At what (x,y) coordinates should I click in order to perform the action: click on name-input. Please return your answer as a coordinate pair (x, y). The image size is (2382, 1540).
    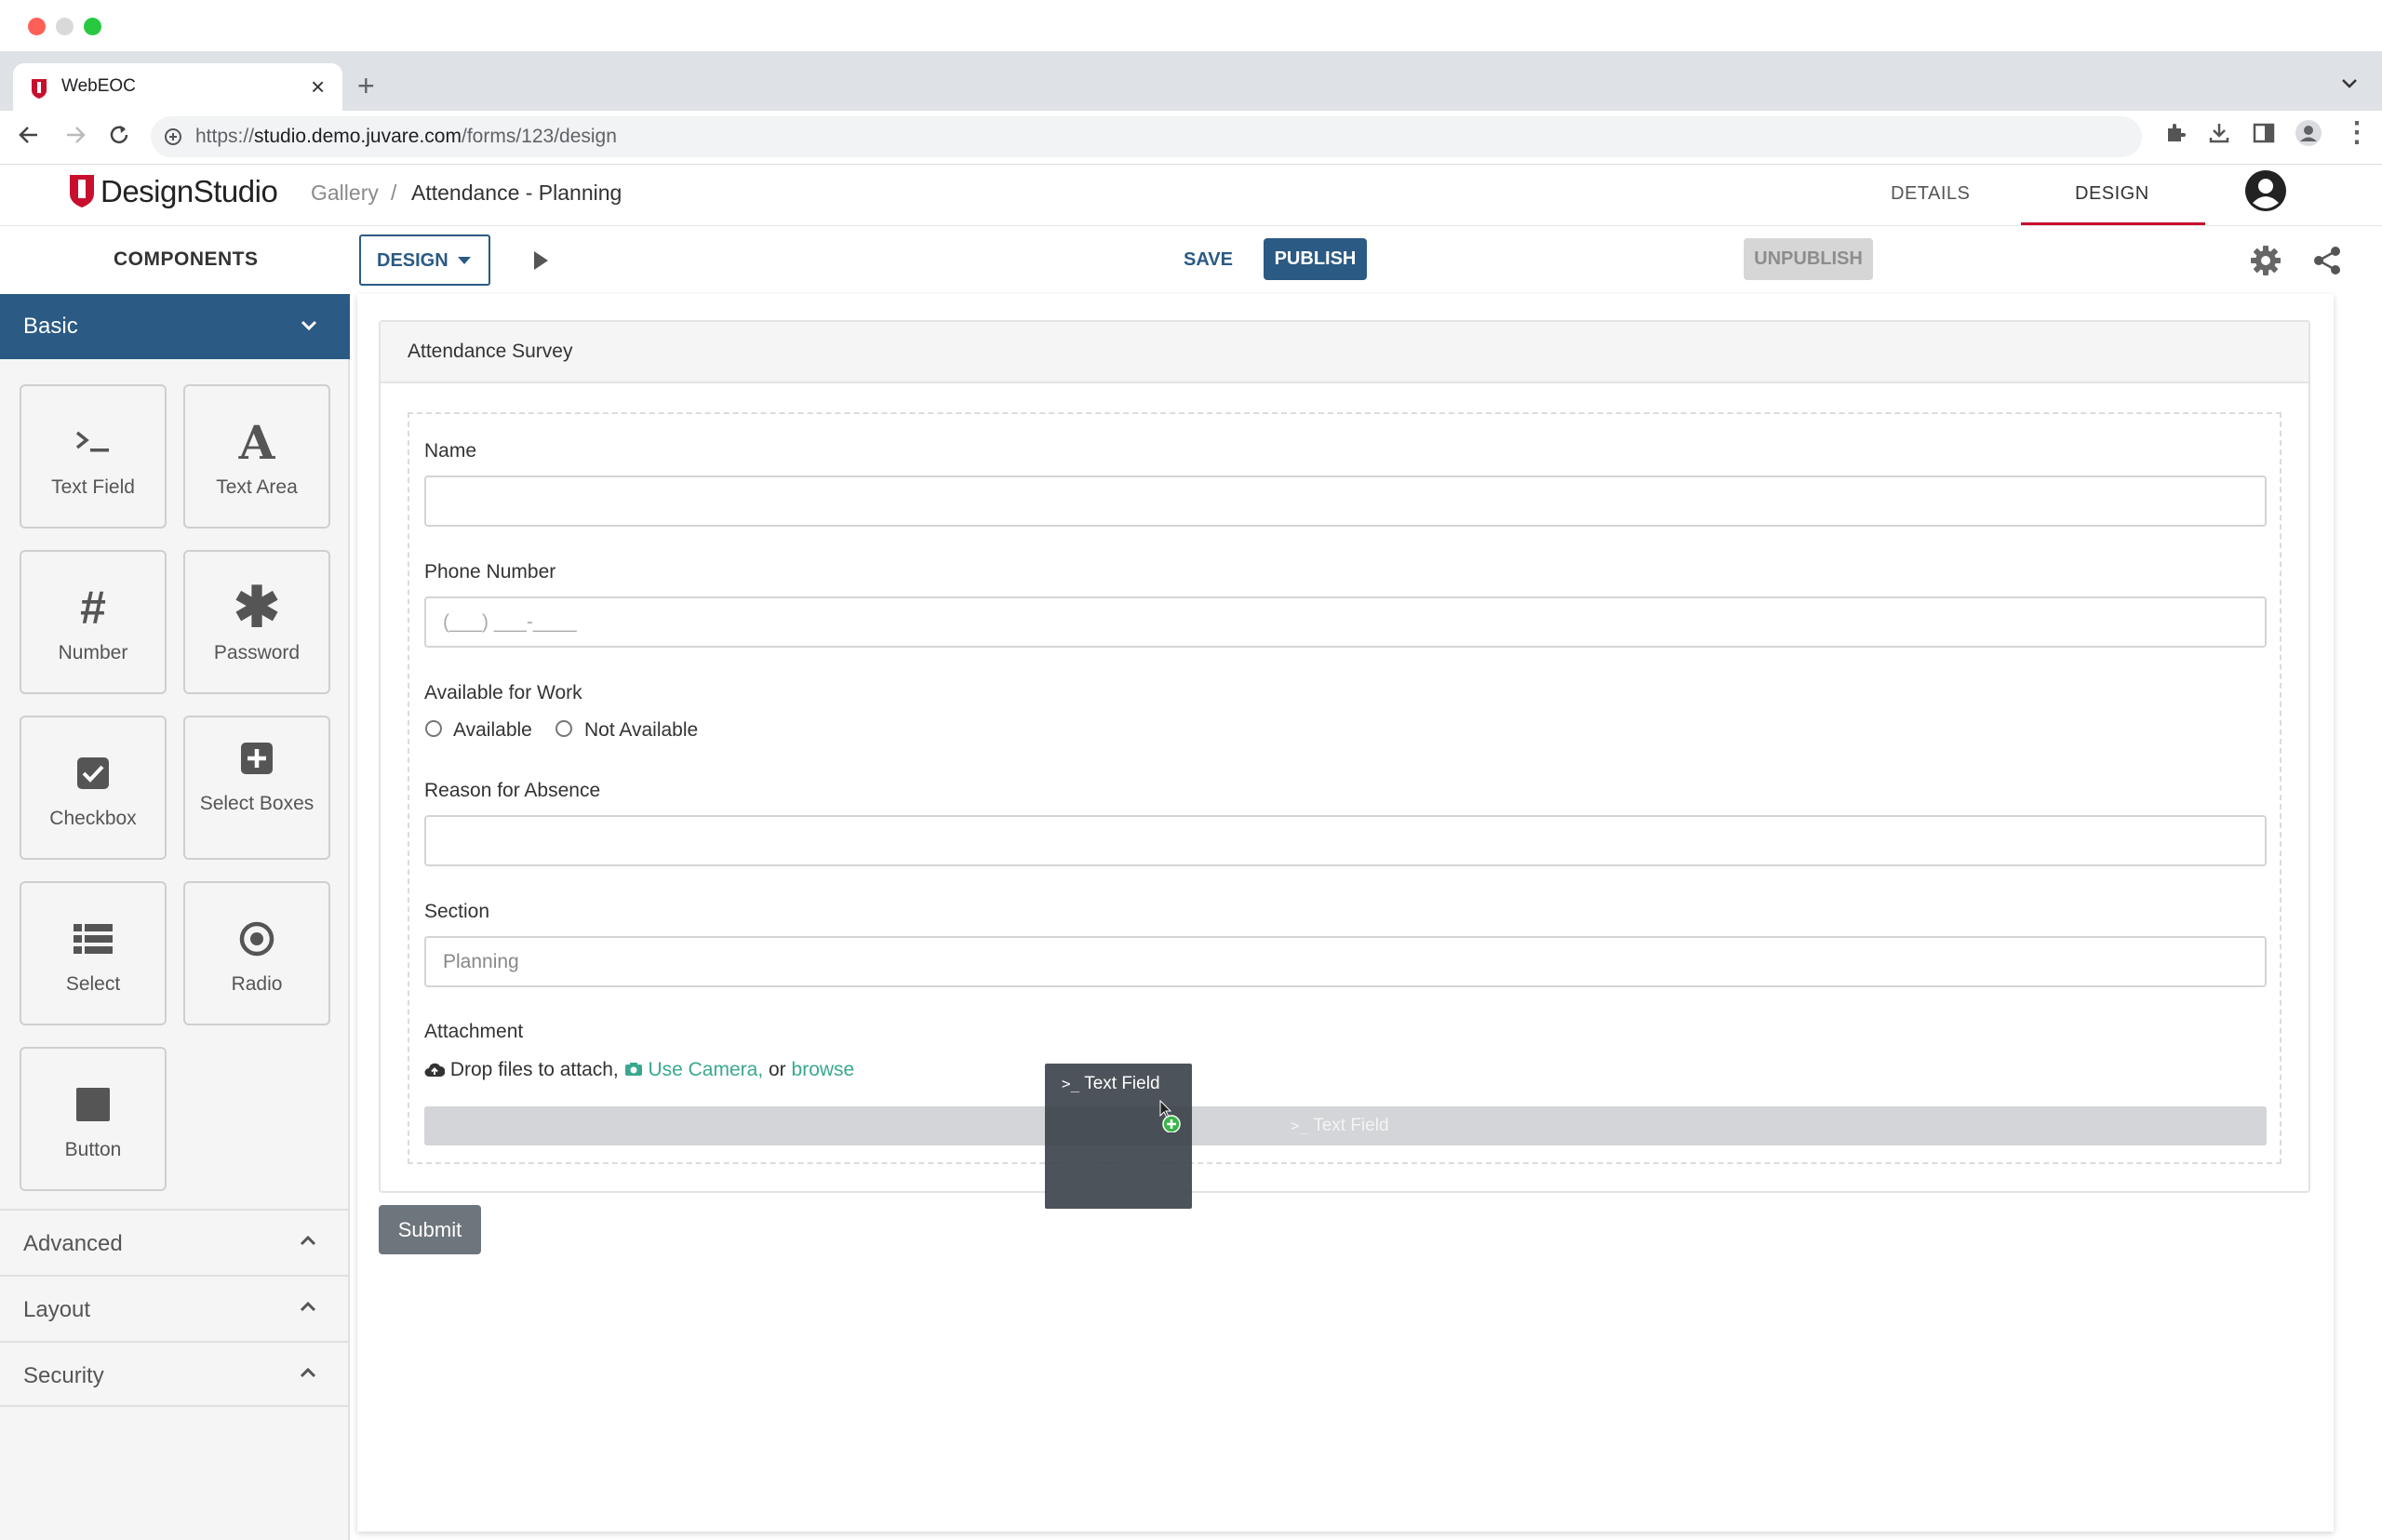
    Looking at the image, I should click on (1345, 501).